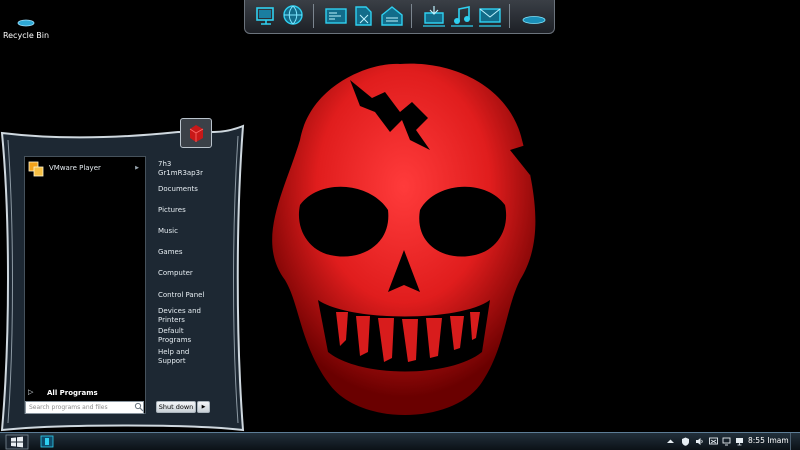 Image resolution: width=800 pixels, height=450 pixels. What do you see at coordinates (181, 316) in the screenshot?
I see `start-link-devices-printers: Devices and Printers` at bounding box center [181, 316].